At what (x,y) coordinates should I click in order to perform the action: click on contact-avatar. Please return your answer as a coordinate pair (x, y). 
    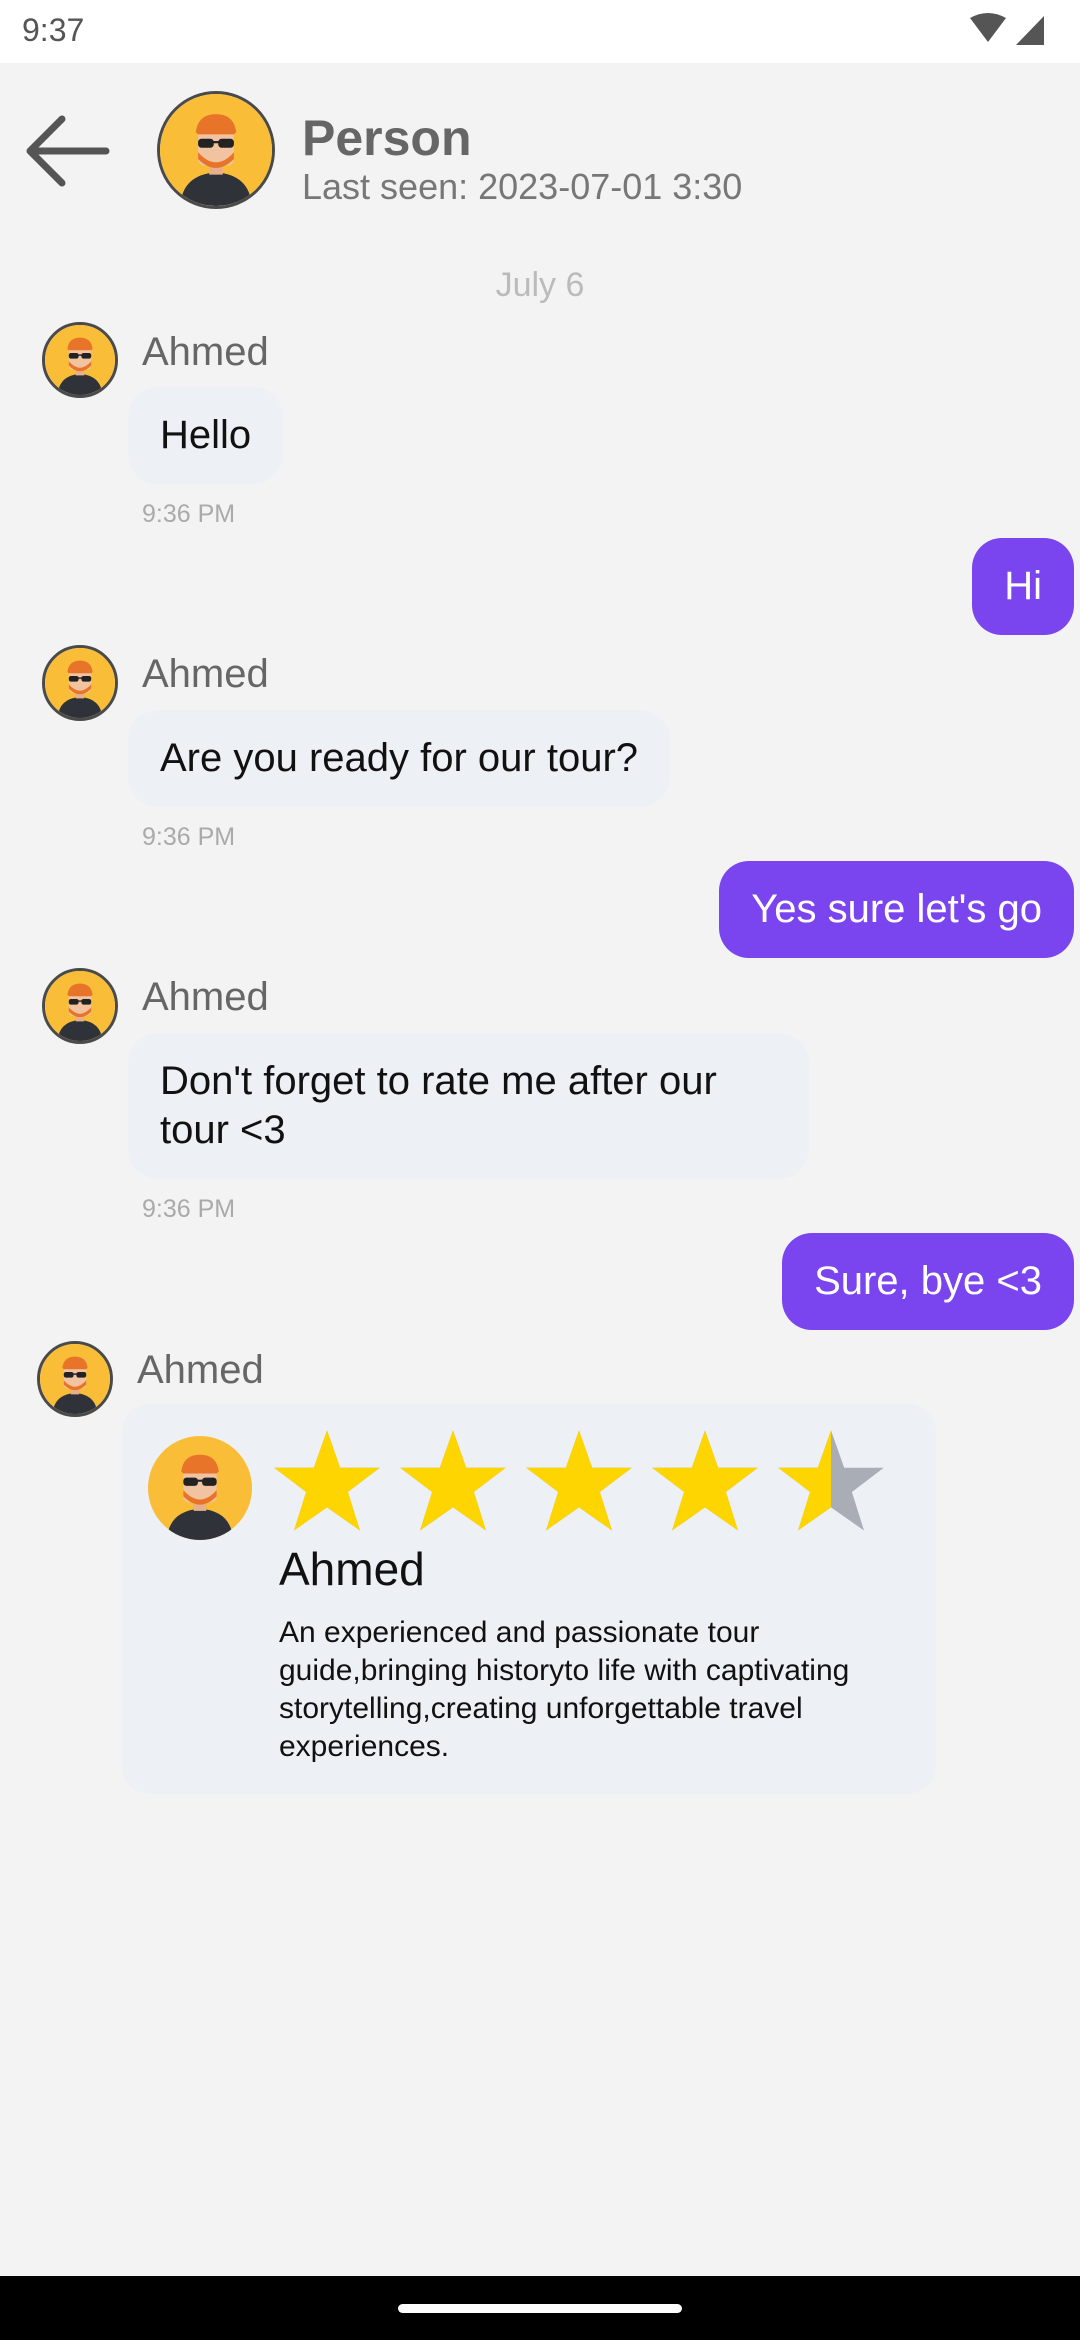
    Looking at the image, I should click on (216, 150).